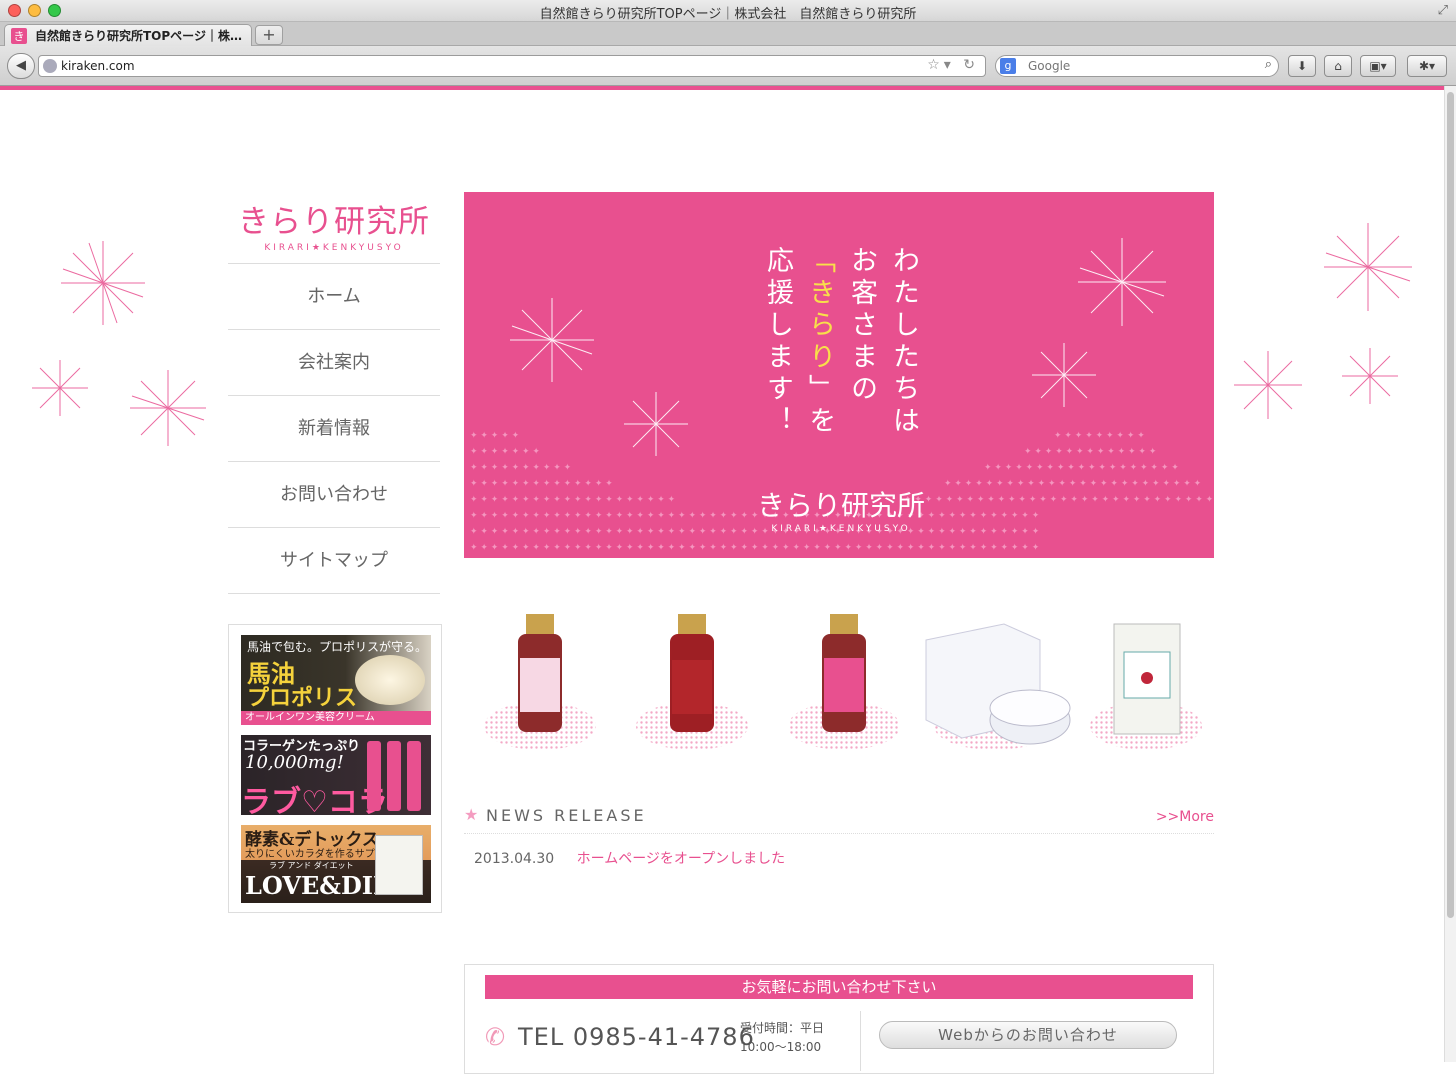 This screenshot has height=1074, width=1456. Describe the element at coordinates (819, 262) in the screenshot. I see `hero-bracket-open: 「` at that location.